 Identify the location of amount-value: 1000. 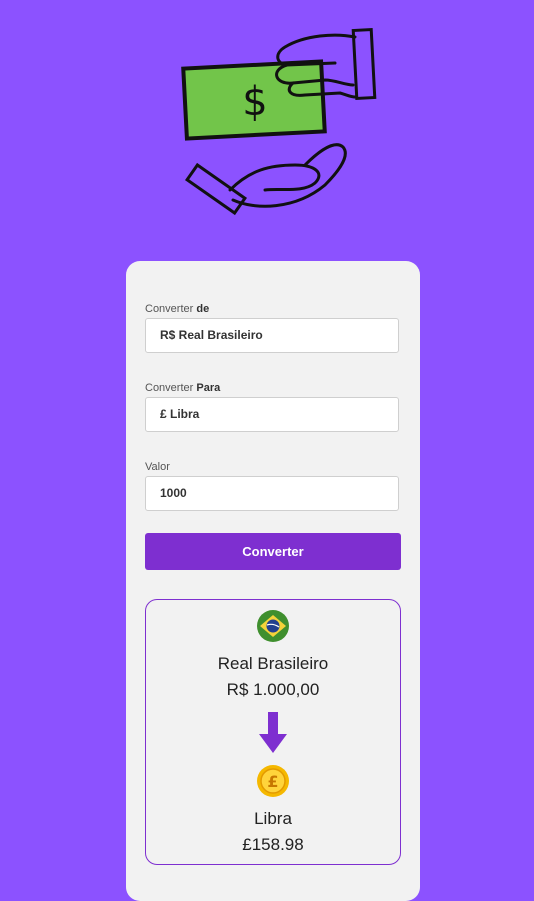
(173, 493).